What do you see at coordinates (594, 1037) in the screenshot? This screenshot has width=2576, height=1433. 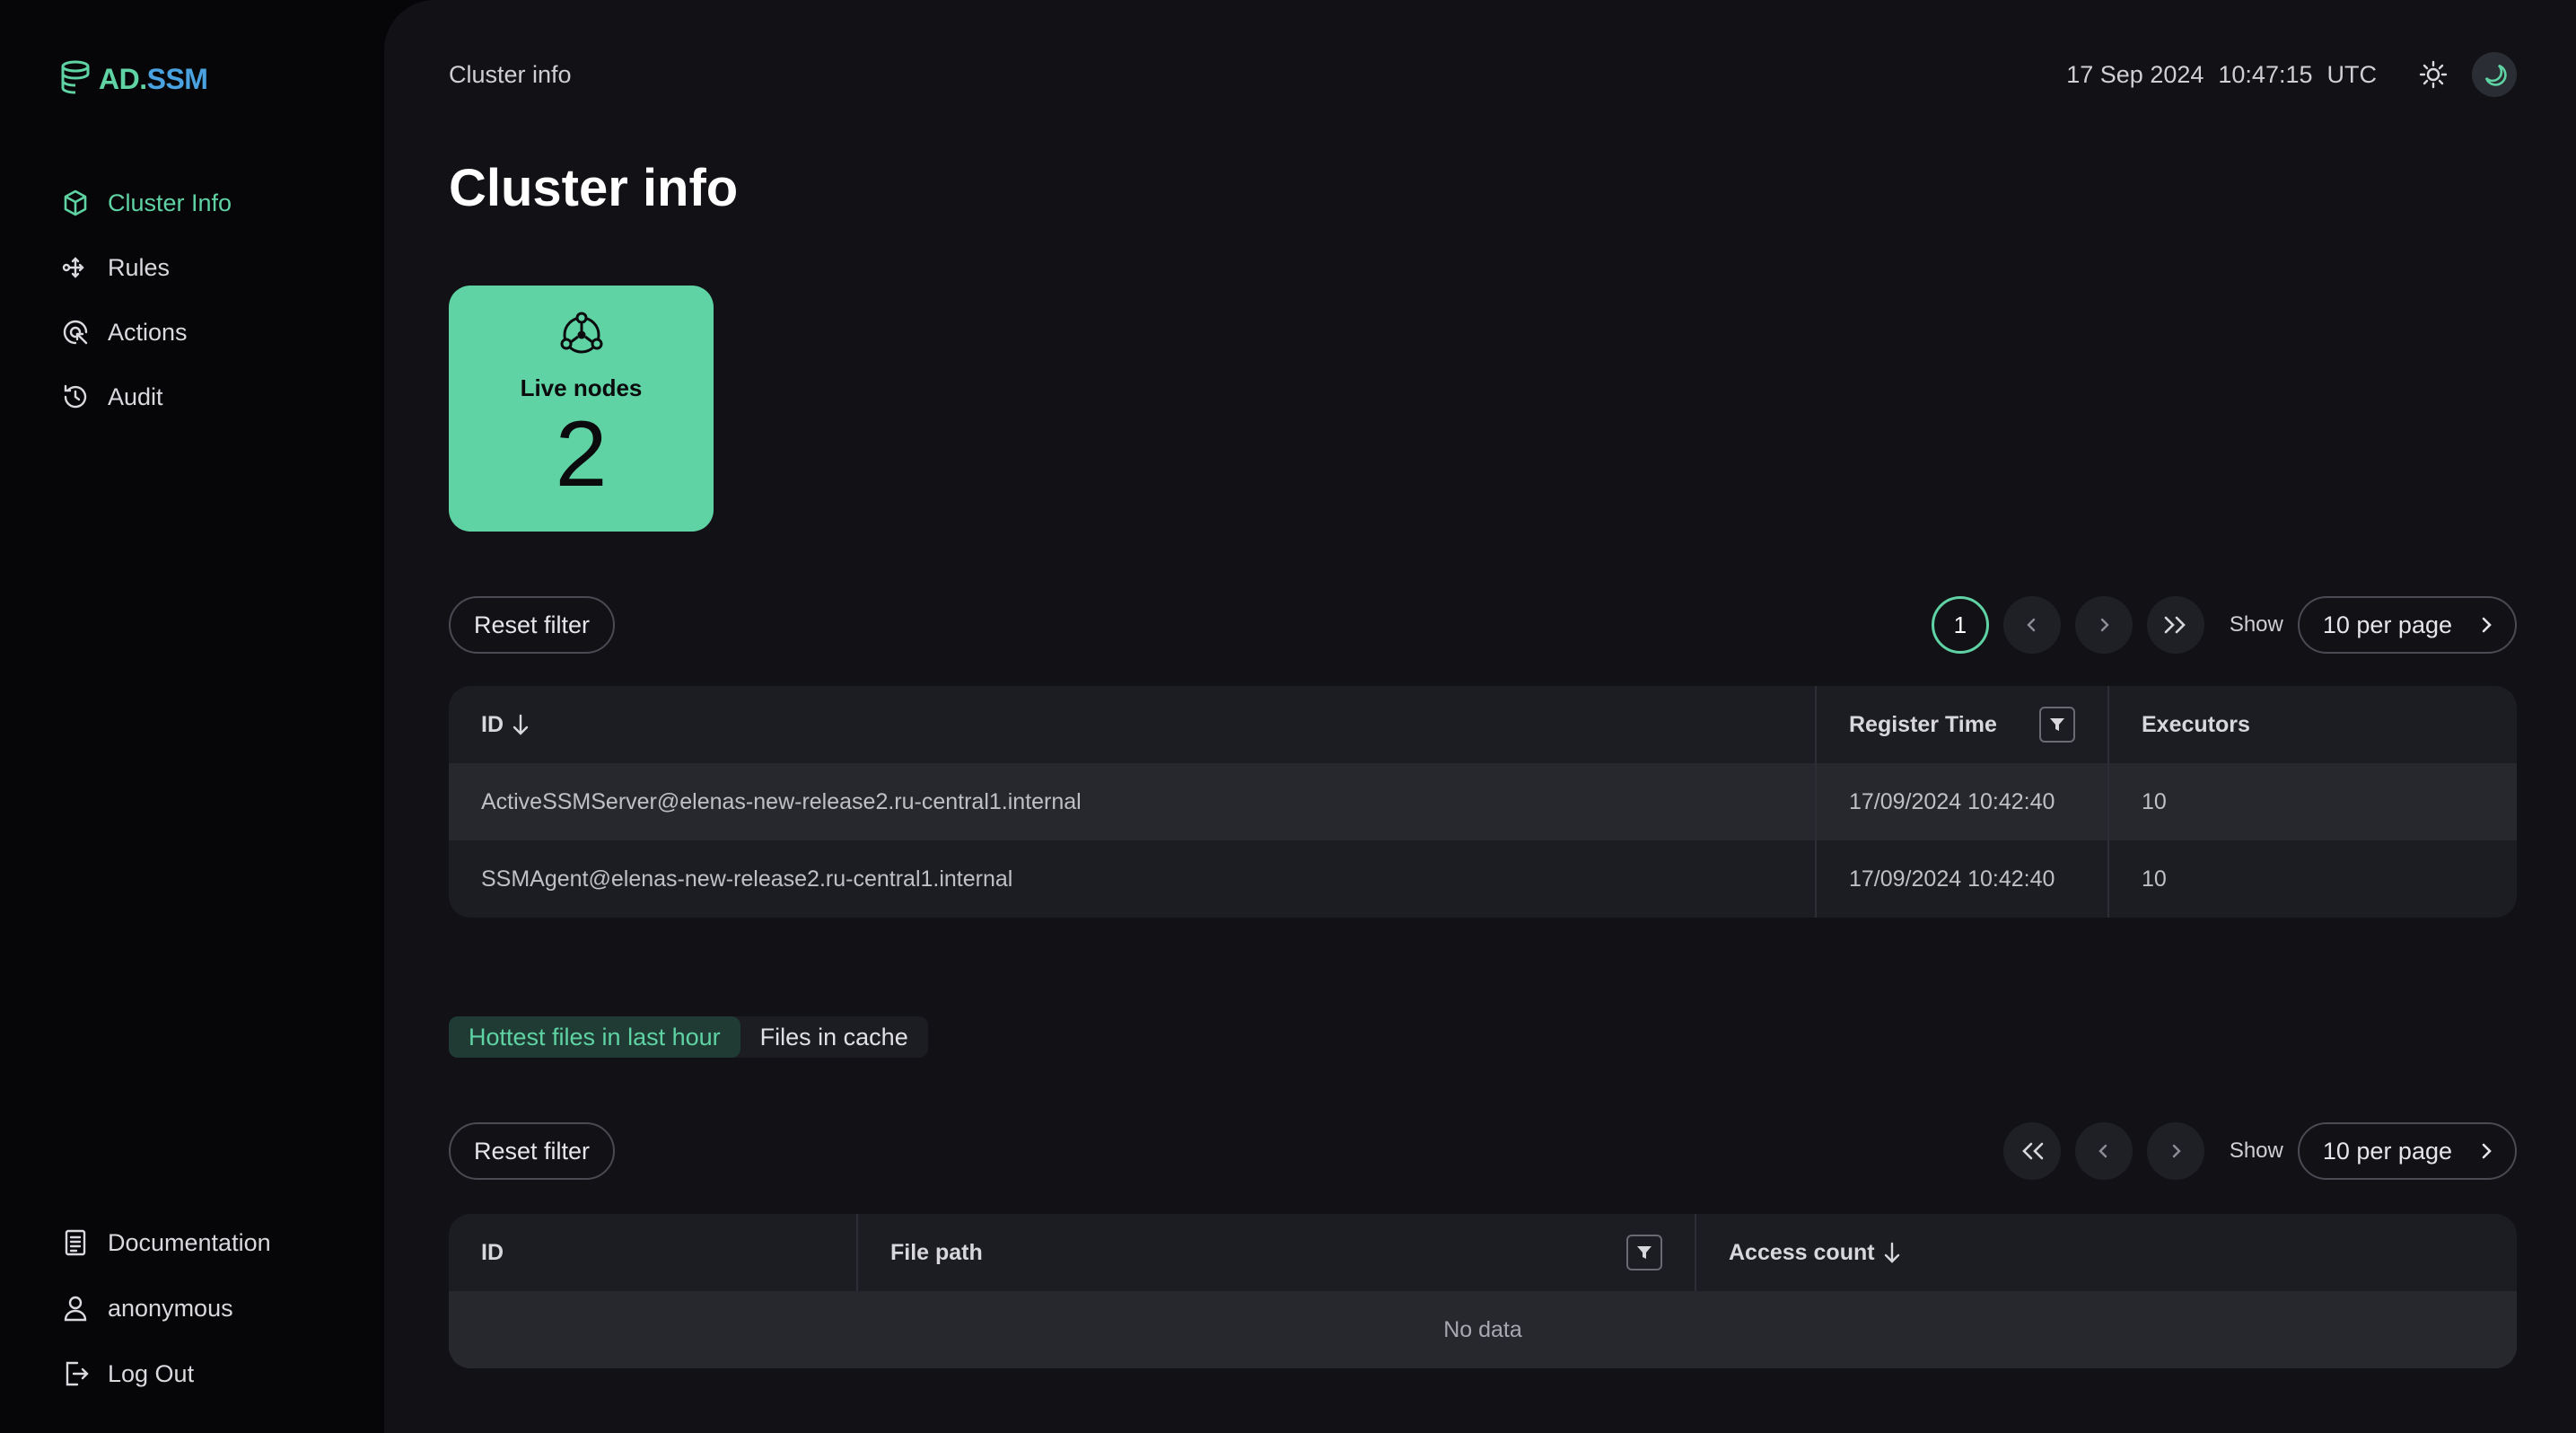 I see `tab-hottest-files: Hottest files in last hour` at bounding box center [594, 1037].